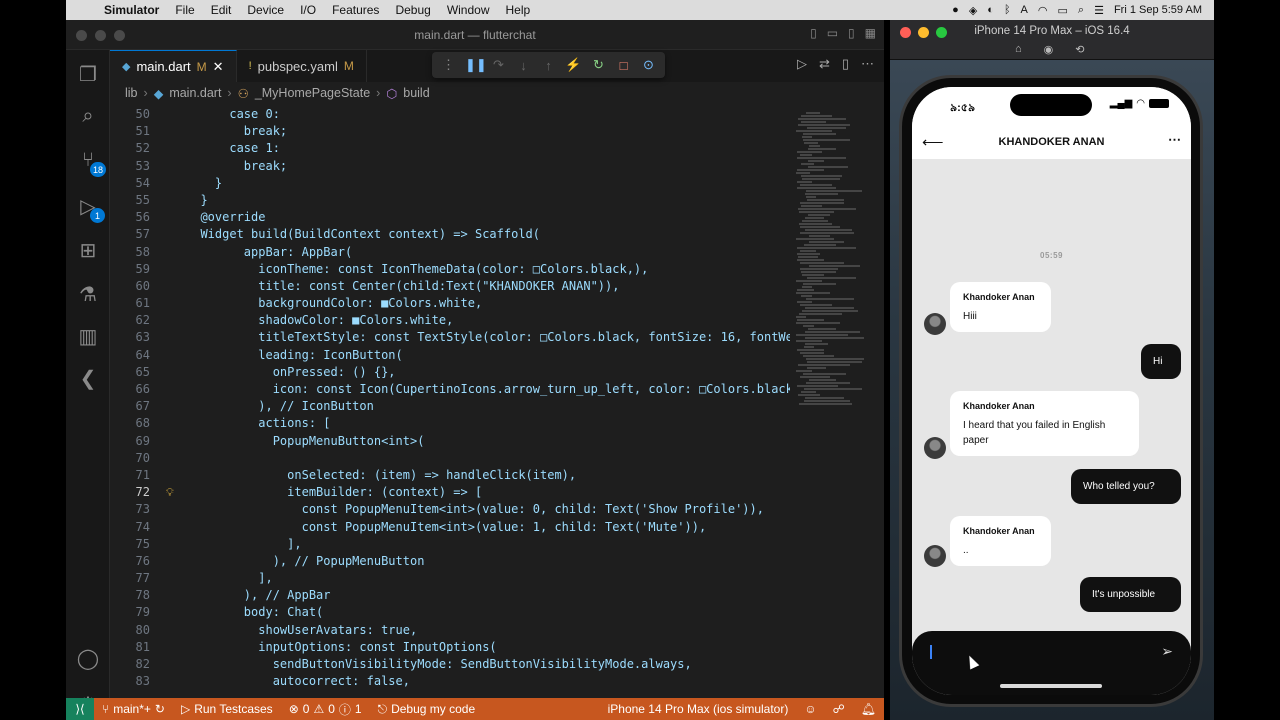 The height and width of the screenshot is (720, 1280). What do you see at coordinates (476, 65) in the screenshot?
I see `pause-icon: ❚❚` at bounding box center [476, 65].